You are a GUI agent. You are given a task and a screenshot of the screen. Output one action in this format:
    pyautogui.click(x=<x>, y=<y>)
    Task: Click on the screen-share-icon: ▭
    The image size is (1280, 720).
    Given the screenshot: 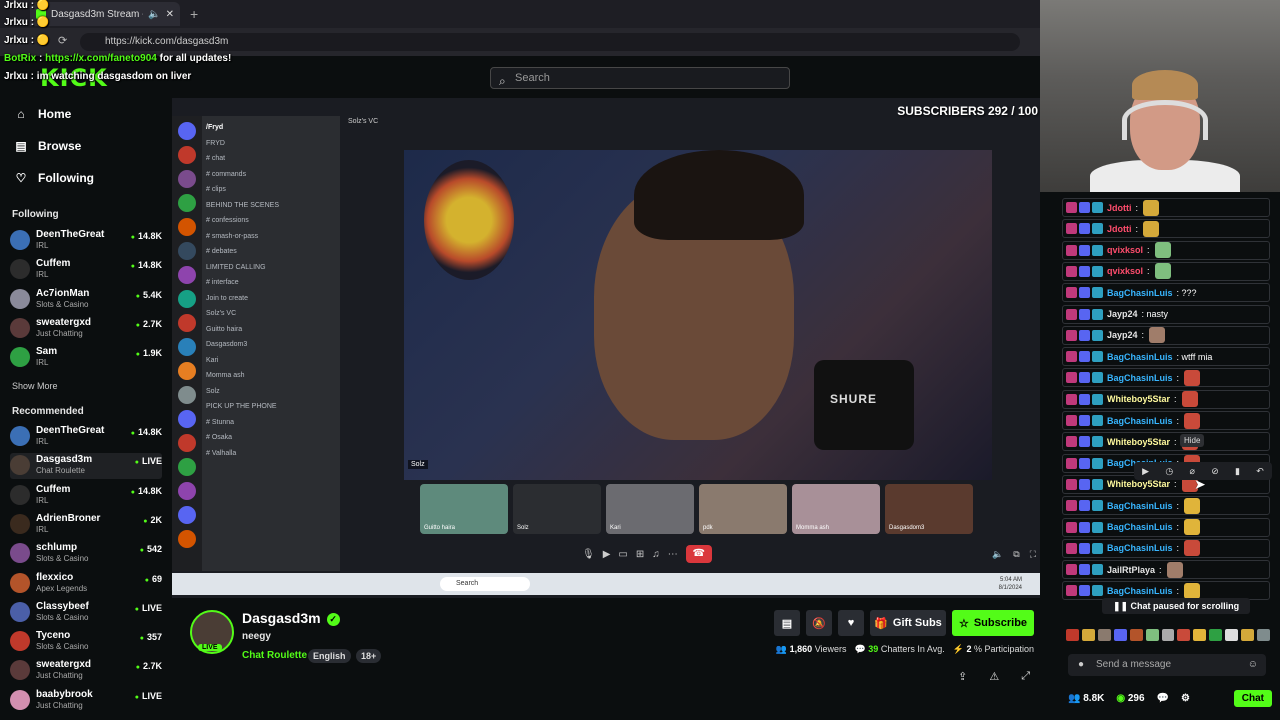 What is the action you would take?
    pyautogui.click(x=622, y=554)
    